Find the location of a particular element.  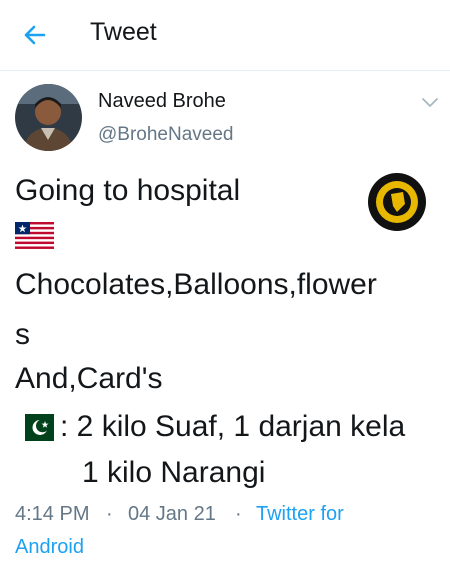

source-link-continued: Android is located at coordinates (49, 547).